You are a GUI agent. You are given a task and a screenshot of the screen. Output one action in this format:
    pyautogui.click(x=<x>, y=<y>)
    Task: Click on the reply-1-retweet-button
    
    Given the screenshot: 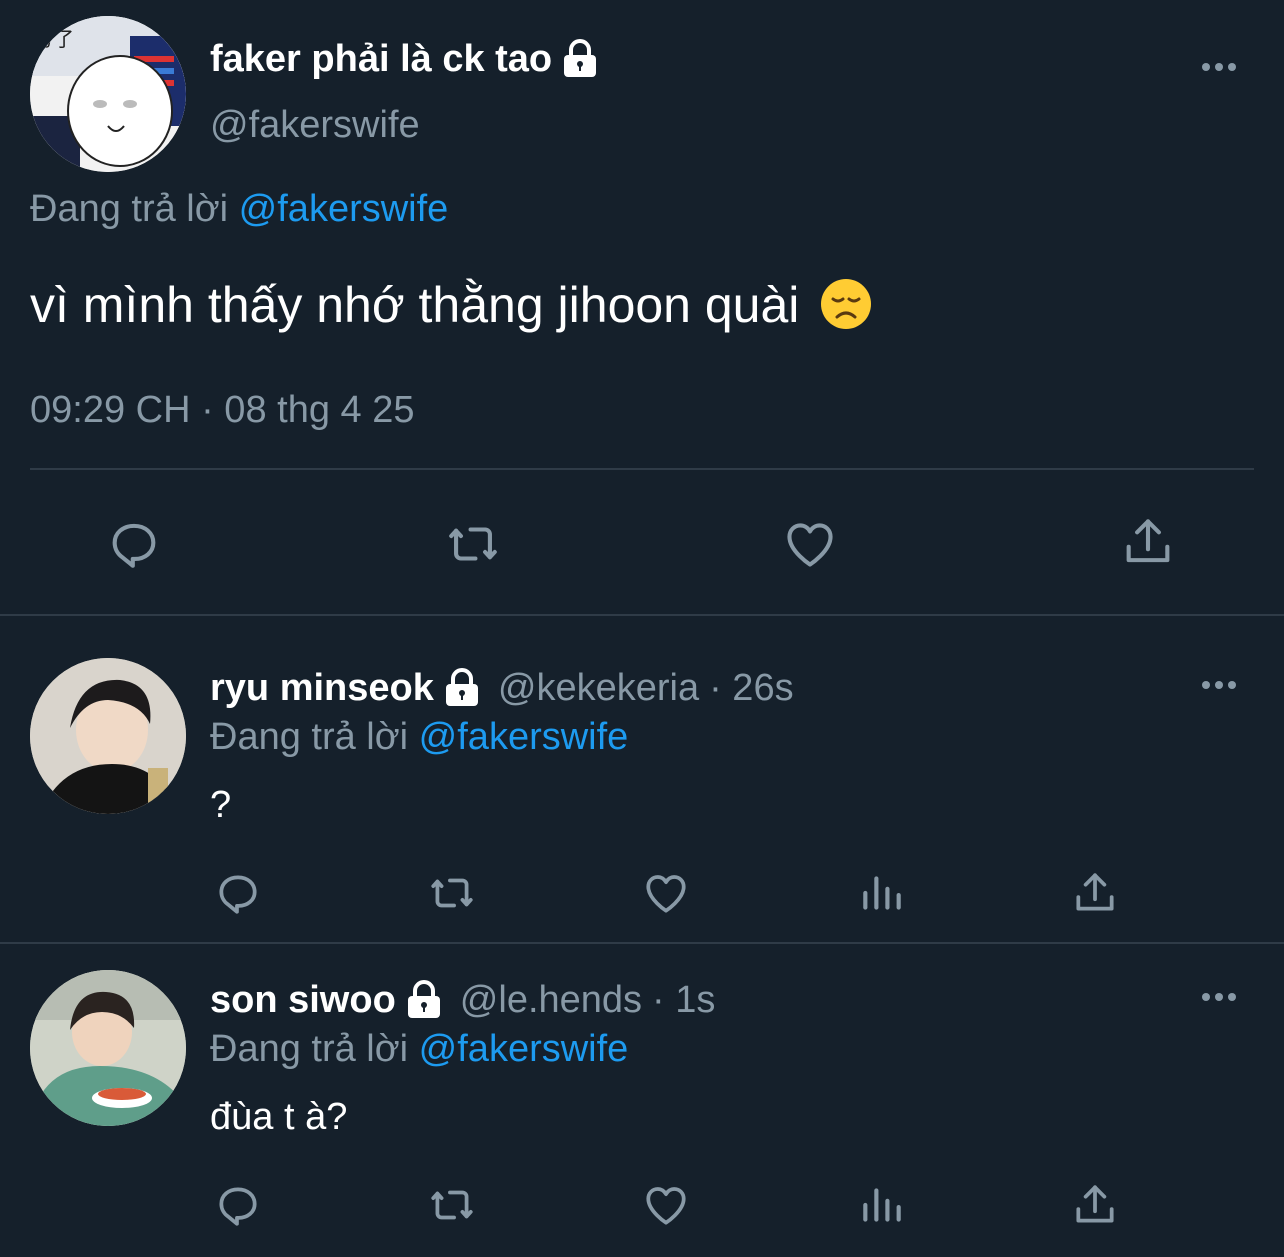 What is the action you would take?
    pyautogui.click(x=452, y=893)
    